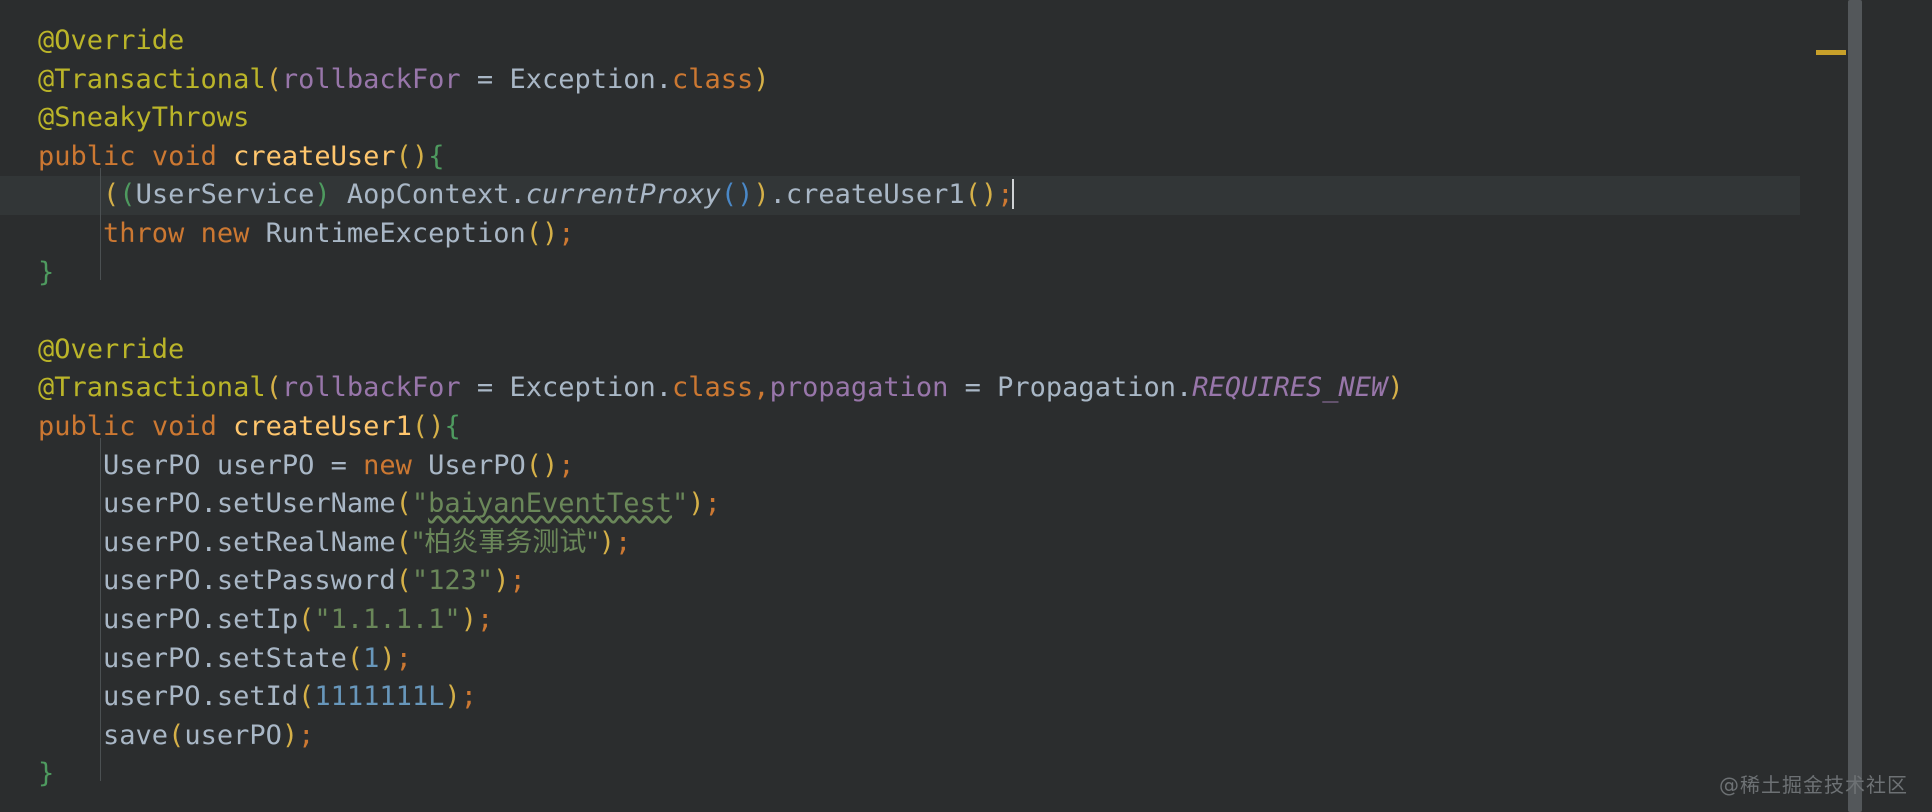  Describe the element at coordinates (859, 388) in the screenshot. I see `code-token: propagation` at that location.